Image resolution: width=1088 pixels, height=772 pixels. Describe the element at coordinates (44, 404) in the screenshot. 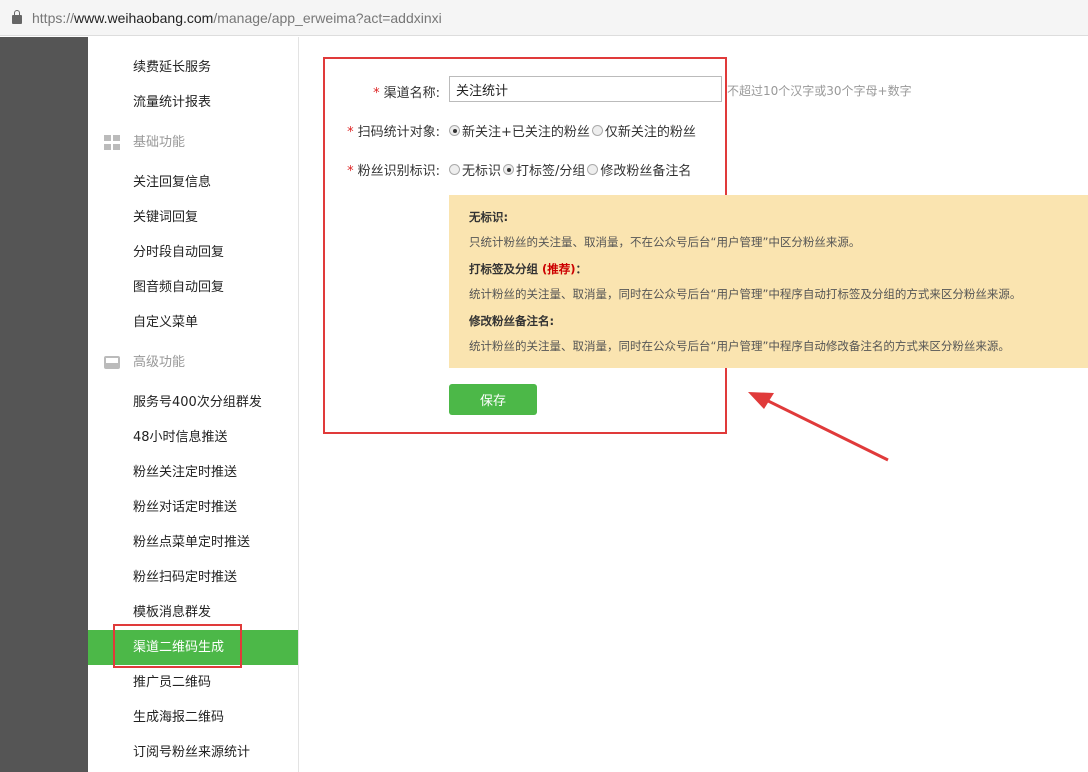

I see `left-dark-rail` at that location.